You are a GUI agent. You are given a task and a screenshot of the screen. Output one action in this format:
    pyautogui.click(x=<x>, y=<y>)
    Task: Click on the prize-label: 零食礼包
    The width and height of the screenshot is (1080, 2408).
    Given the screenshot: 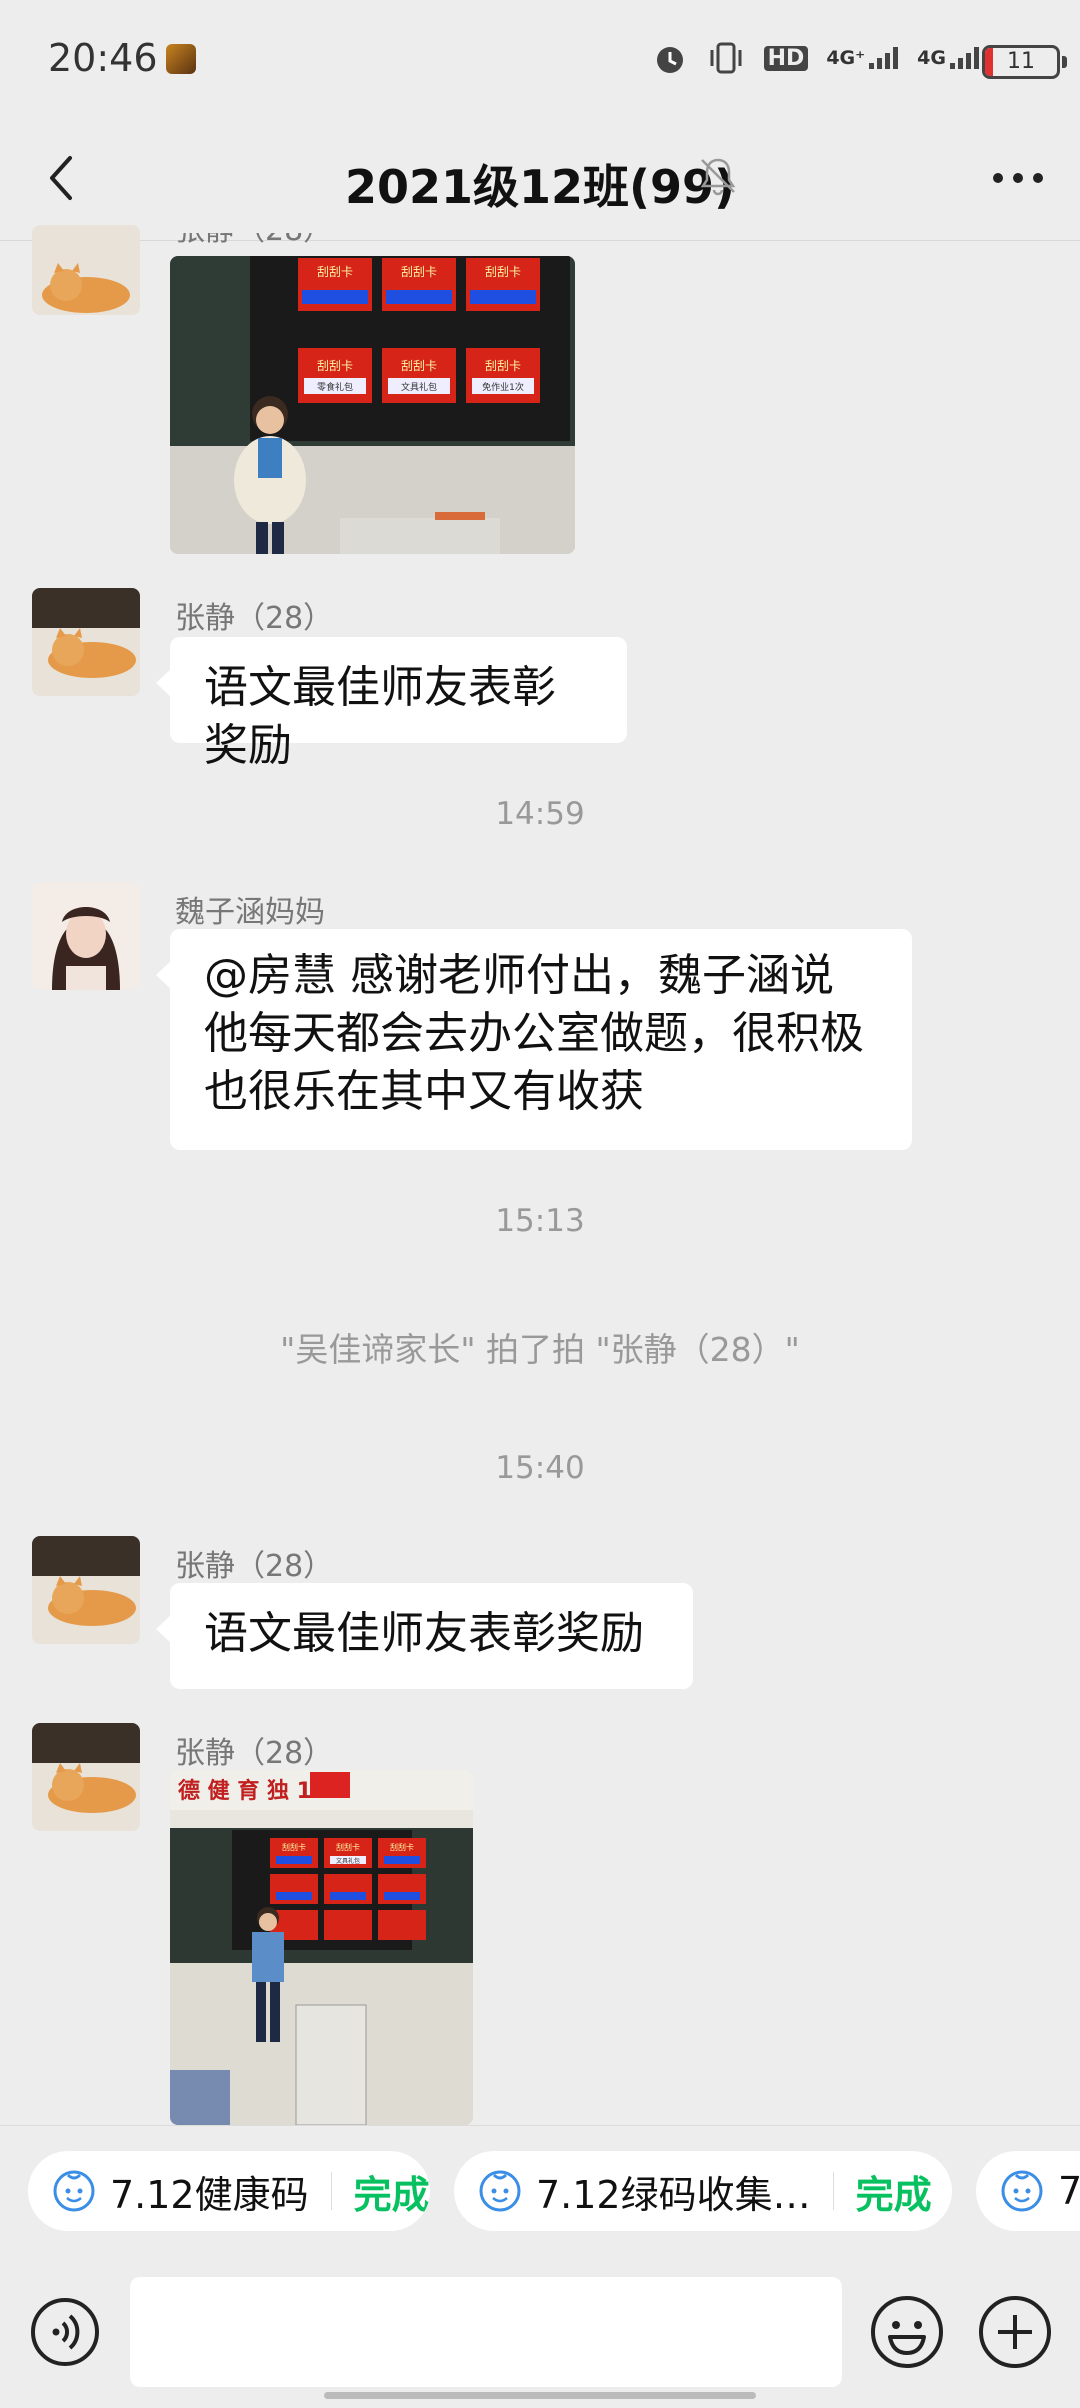 What is the action you would take?
    pyautogui.click(x=335, y=387)
    